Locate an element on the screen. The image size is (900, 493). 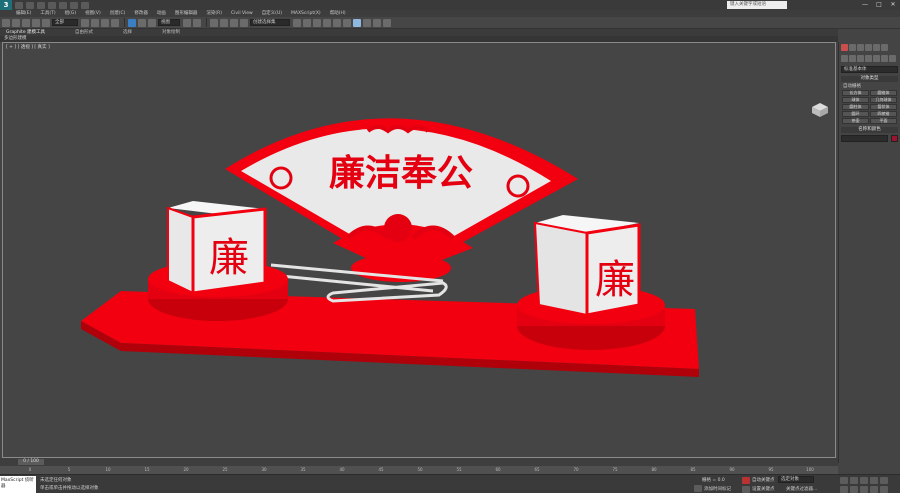
mirror-icon is located at coordinates (297, 22).